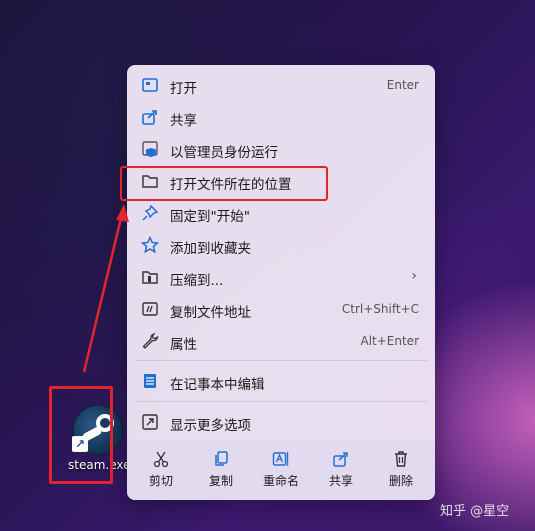 Image resolution: width=535 pixels, height=531 pixels. Describe the element at coordinates (210, 249) in the screenshot. I see `menu-item-label: 添加到收藏夹` at that location.